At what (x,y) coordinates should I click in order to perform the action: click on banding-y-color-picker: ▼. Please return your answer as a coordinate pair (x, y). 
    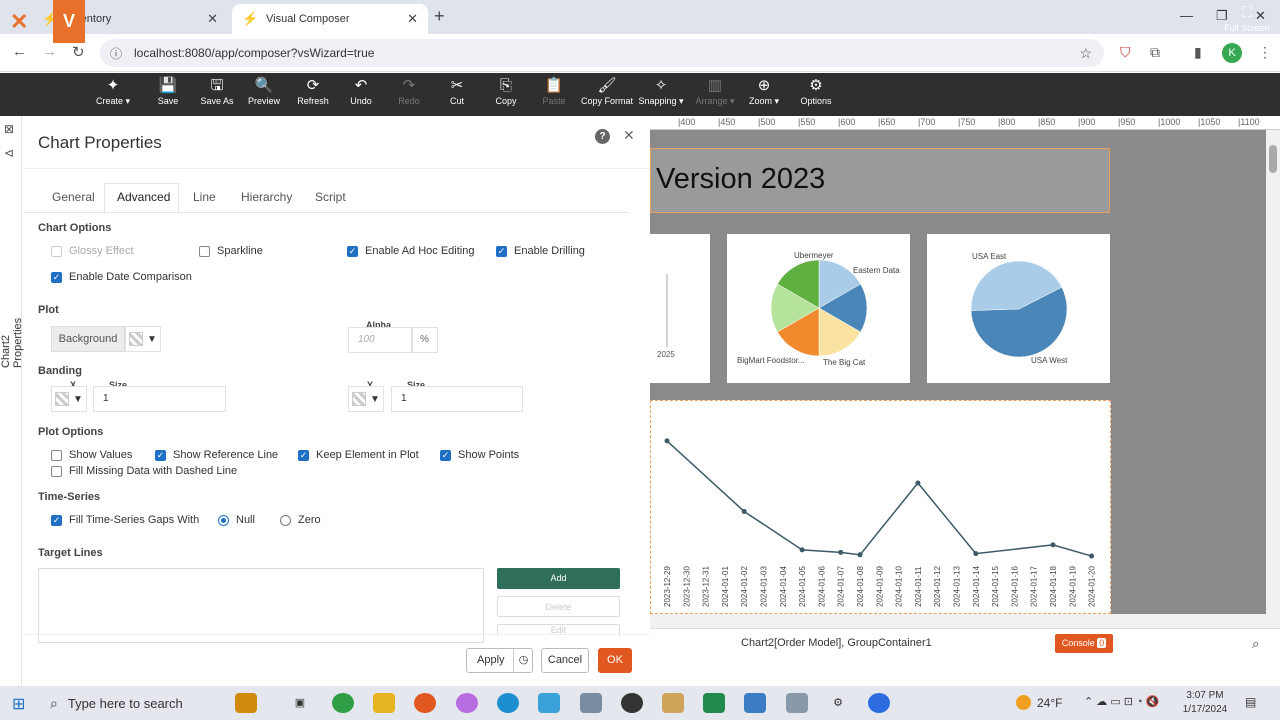
    Looking at the image, I should click on (366, 399).